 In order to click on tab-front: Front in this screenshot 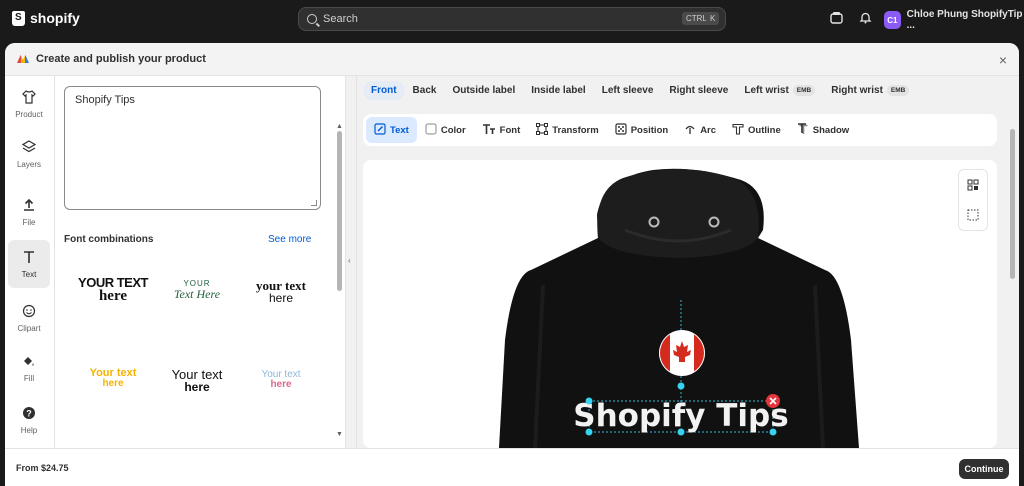, I will do `click(384, 90)`.